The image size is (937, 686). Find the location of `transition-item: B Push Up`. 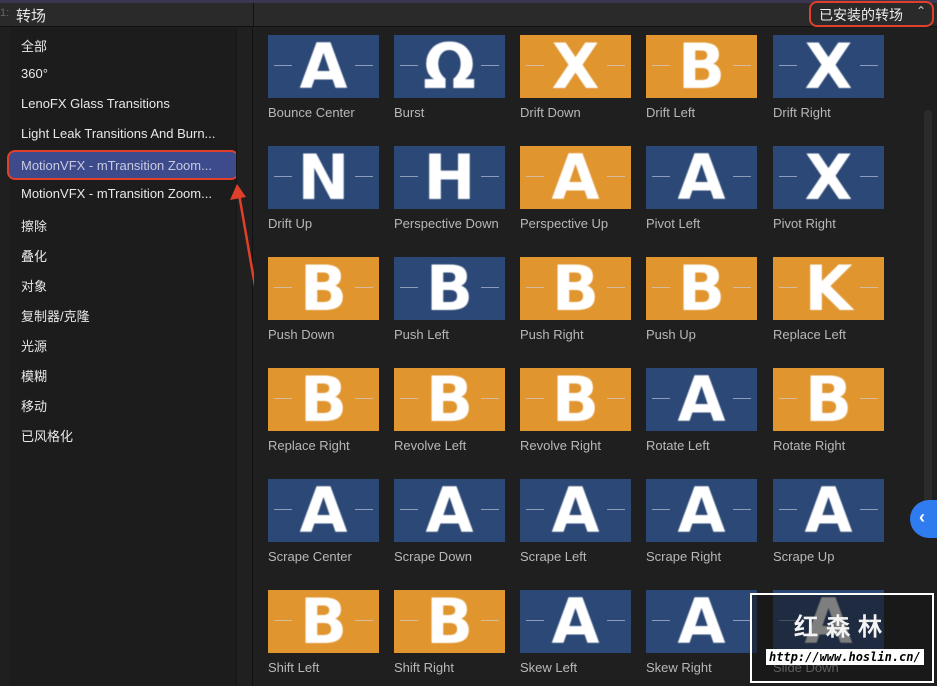

transition-item: B Push Up is located at coordinates (703, 299).